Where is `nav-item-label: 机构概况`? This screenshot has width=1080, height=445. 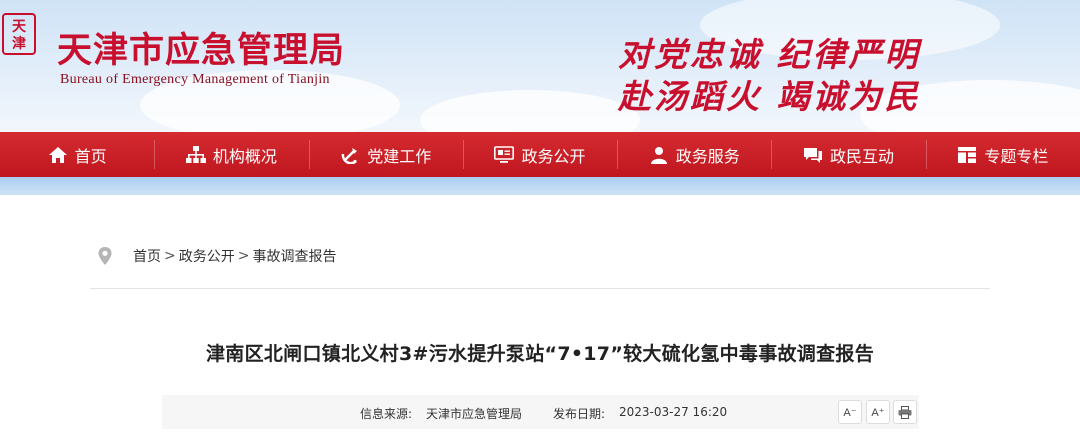
nav-item-label: 机构概况 is located at coordinates (244, 156).